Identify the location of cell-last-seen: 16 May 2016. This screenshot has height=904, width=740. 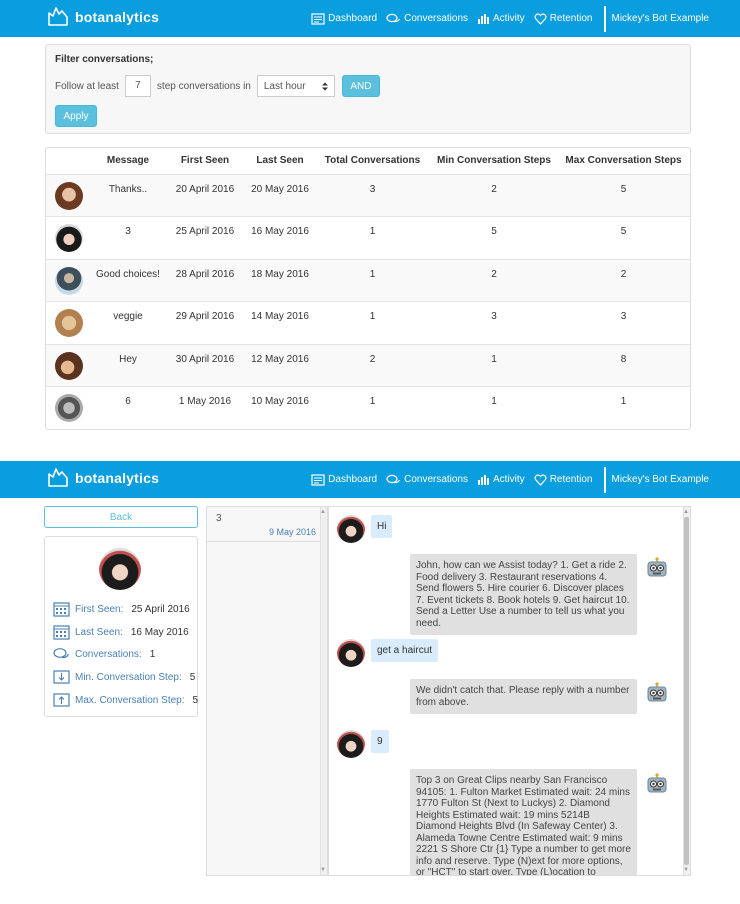
(280, 238).